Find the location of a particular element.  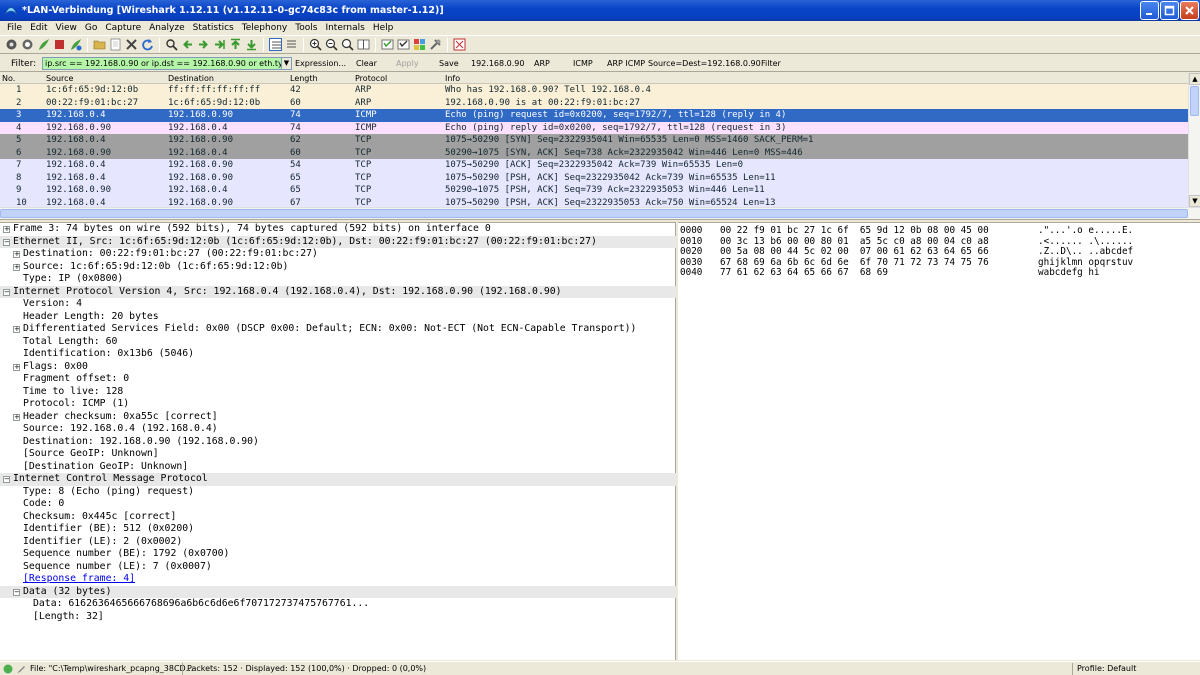

zoom-in-icon is located at coordinates (315, 44).